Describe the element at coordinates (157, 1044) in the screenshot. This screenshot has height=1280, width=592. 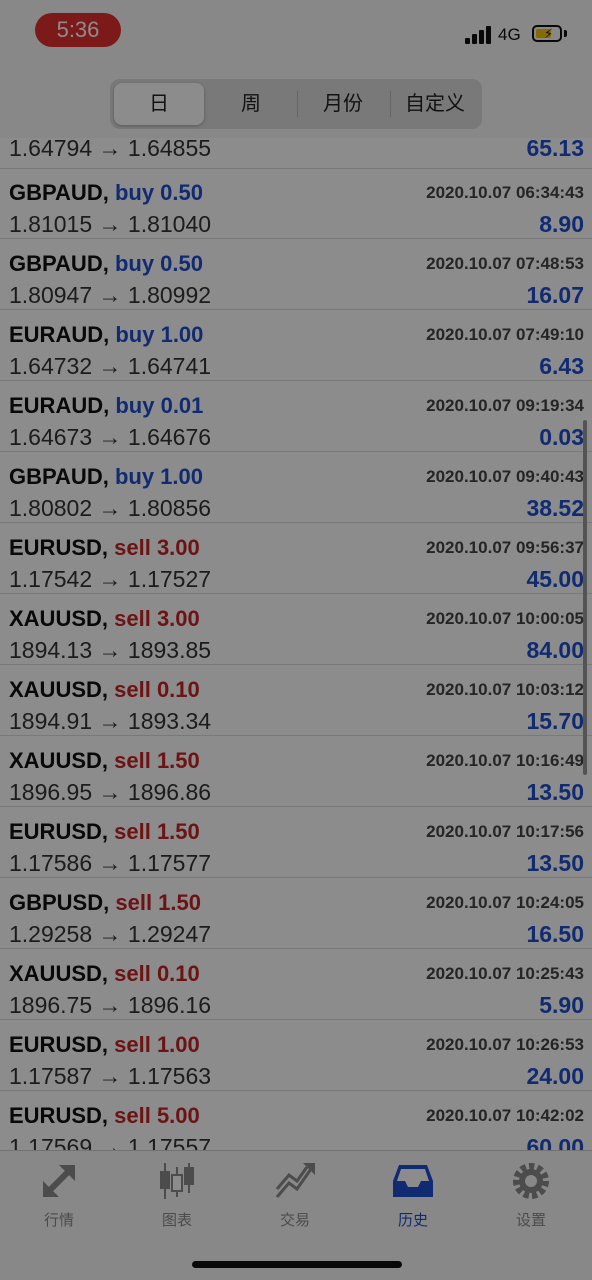
I see `trade-side-volume: sell 1.00` at that location.